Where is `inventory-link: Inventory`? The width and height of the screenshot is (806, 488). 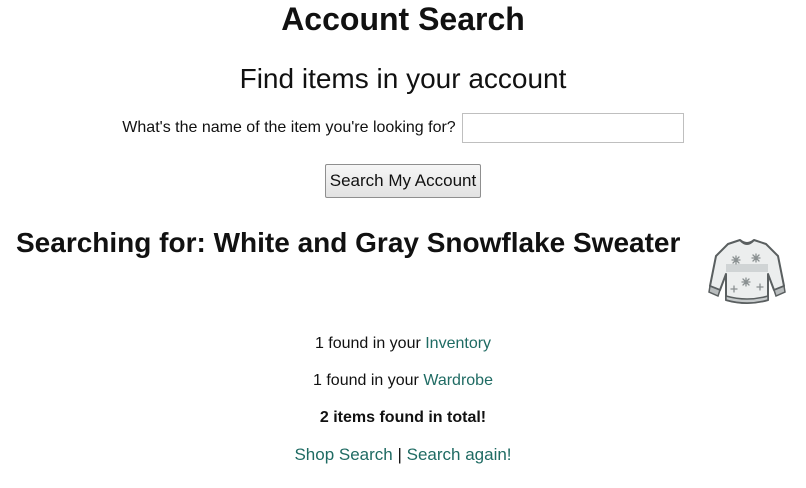 inventory-link: Inventory is located at coordinates (458, 343).